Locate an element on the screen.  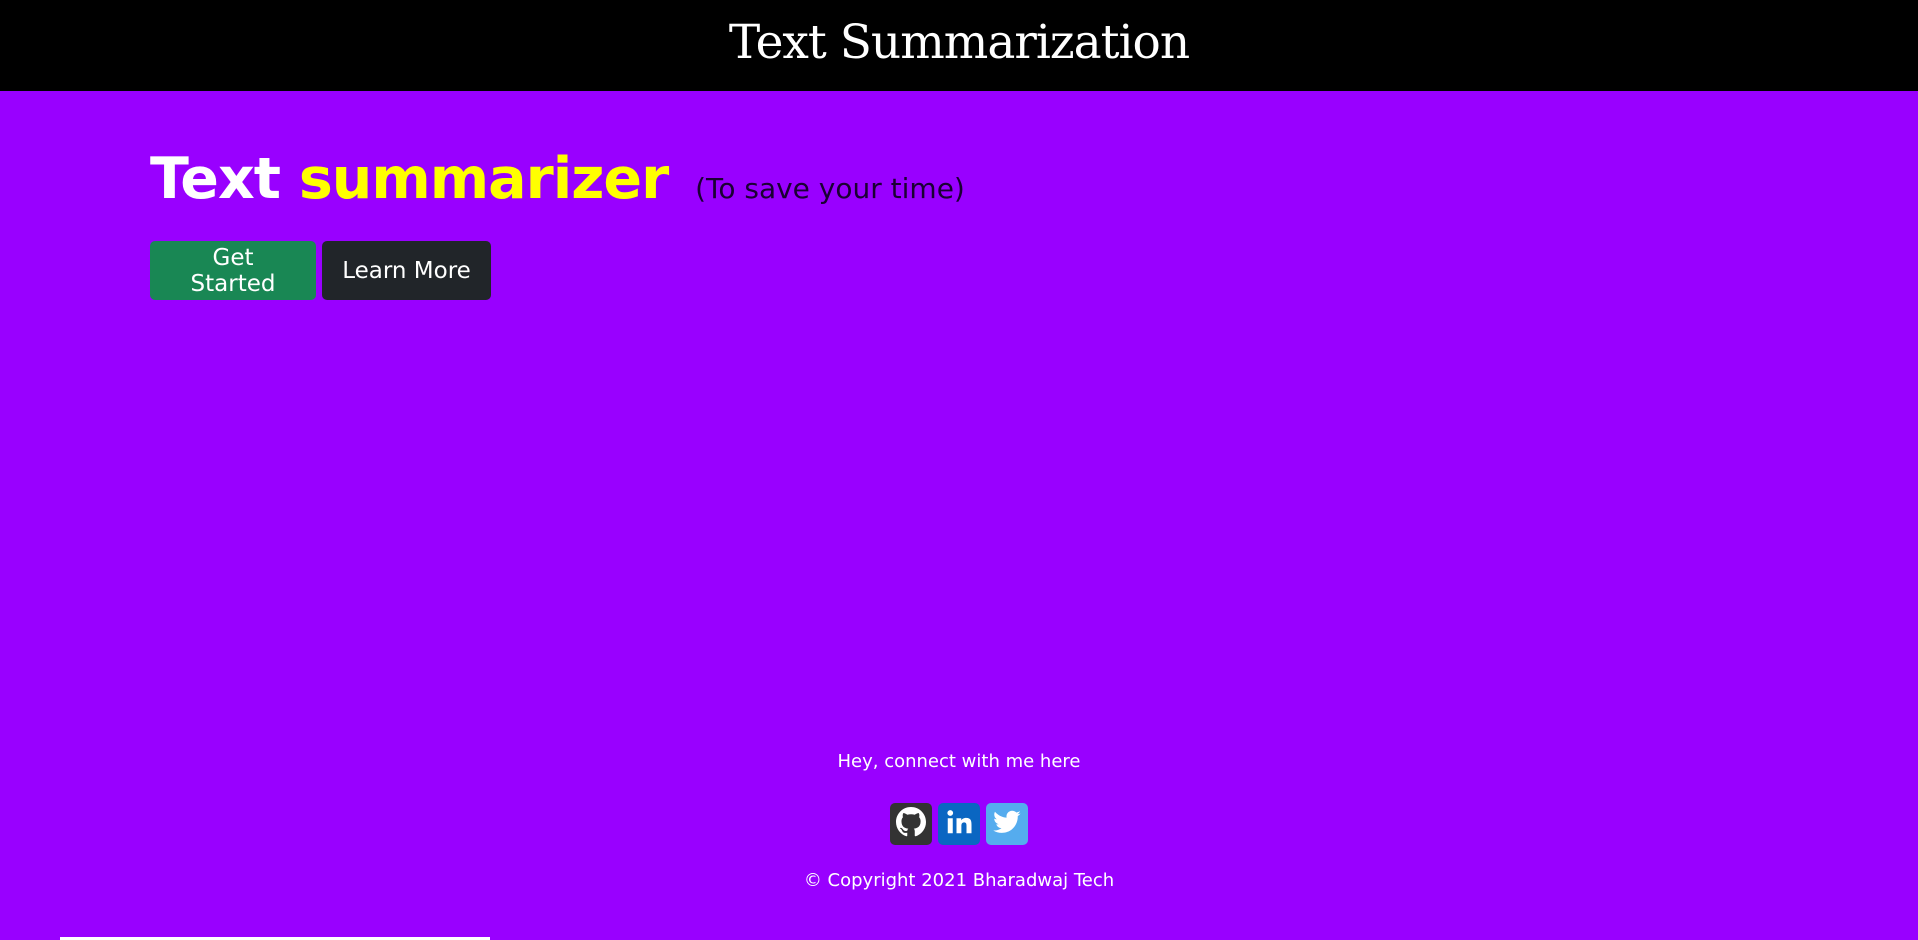
site-title: Text Summarization is located at coordinates (959, 42).